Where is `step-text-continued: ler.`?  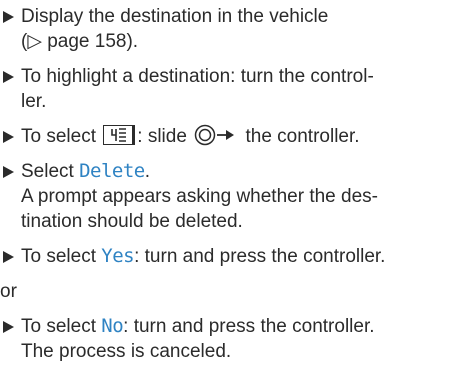
step-text-continued: ler. is located at coordinates (34, 101).